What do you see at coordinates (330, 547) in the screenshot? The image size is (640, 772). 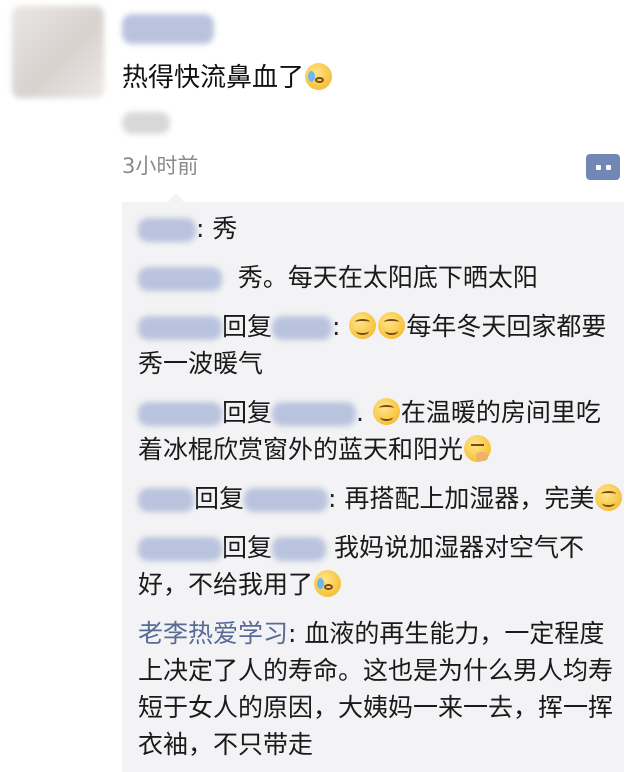 I see `comment-separator` at bounding box center [330, 547].